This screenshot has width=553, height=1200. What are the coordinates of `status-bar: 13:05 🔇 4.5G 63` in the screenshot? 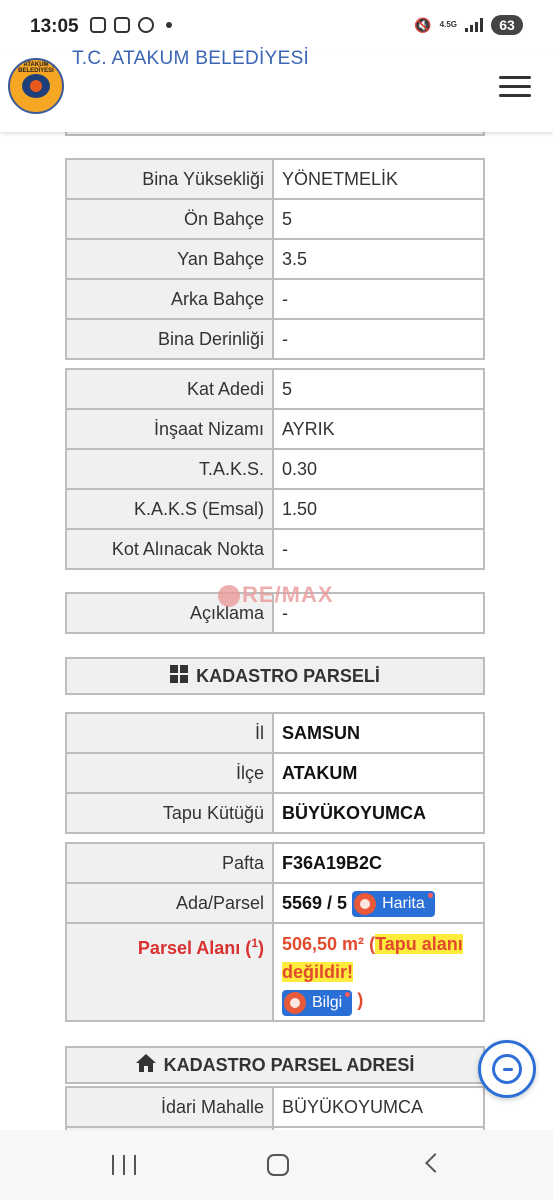 It's located at (276, 26).